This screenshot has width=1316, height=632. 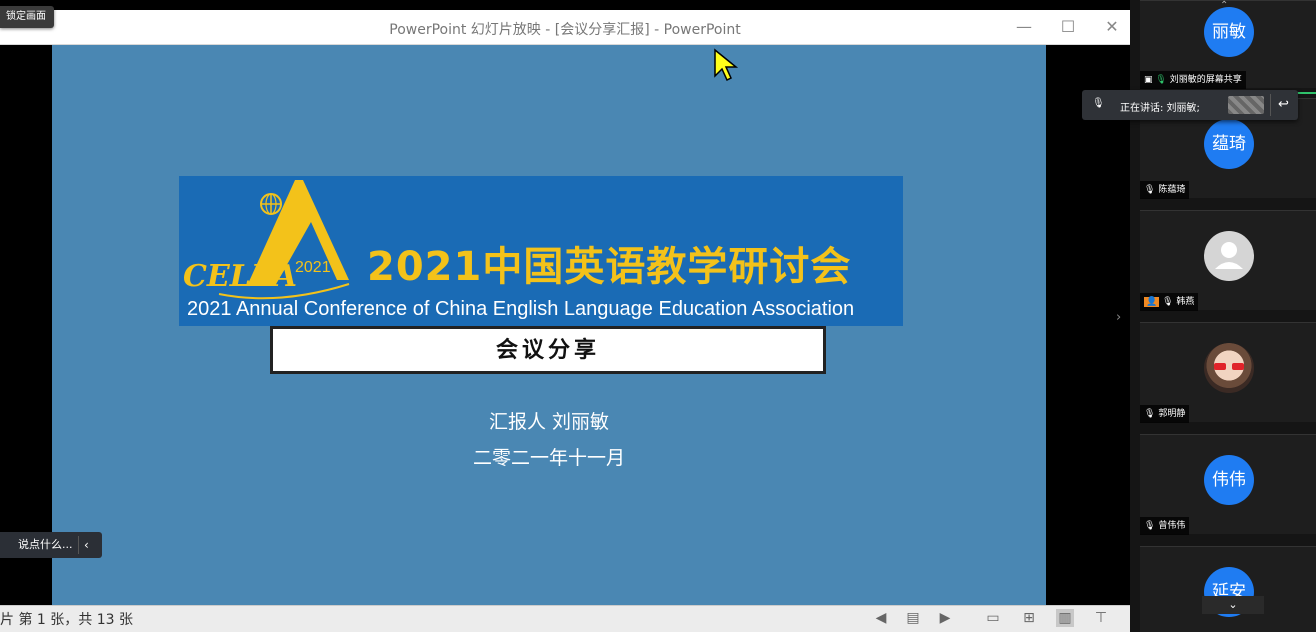 I want to click on next-slide-icon: ▶, so click(x=945, y=618).